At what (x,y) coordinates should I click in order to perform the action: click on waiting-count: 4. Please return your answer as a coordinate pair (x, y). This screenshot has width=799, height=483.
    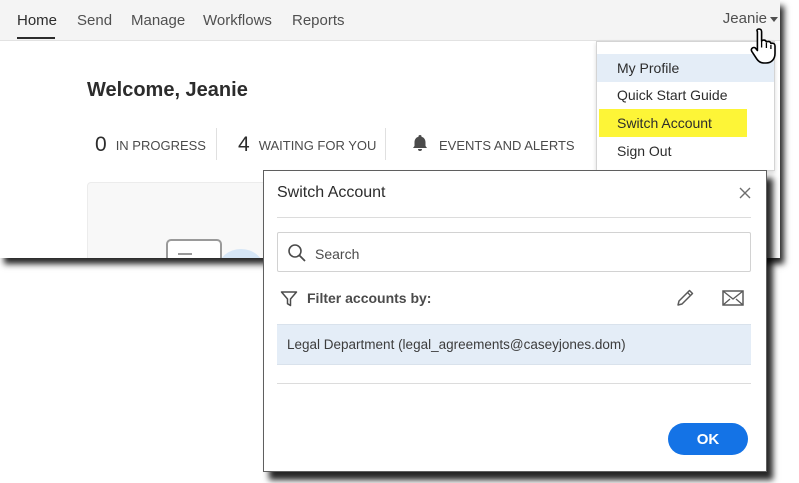
    Looking at the image, I should click on (244, 144).